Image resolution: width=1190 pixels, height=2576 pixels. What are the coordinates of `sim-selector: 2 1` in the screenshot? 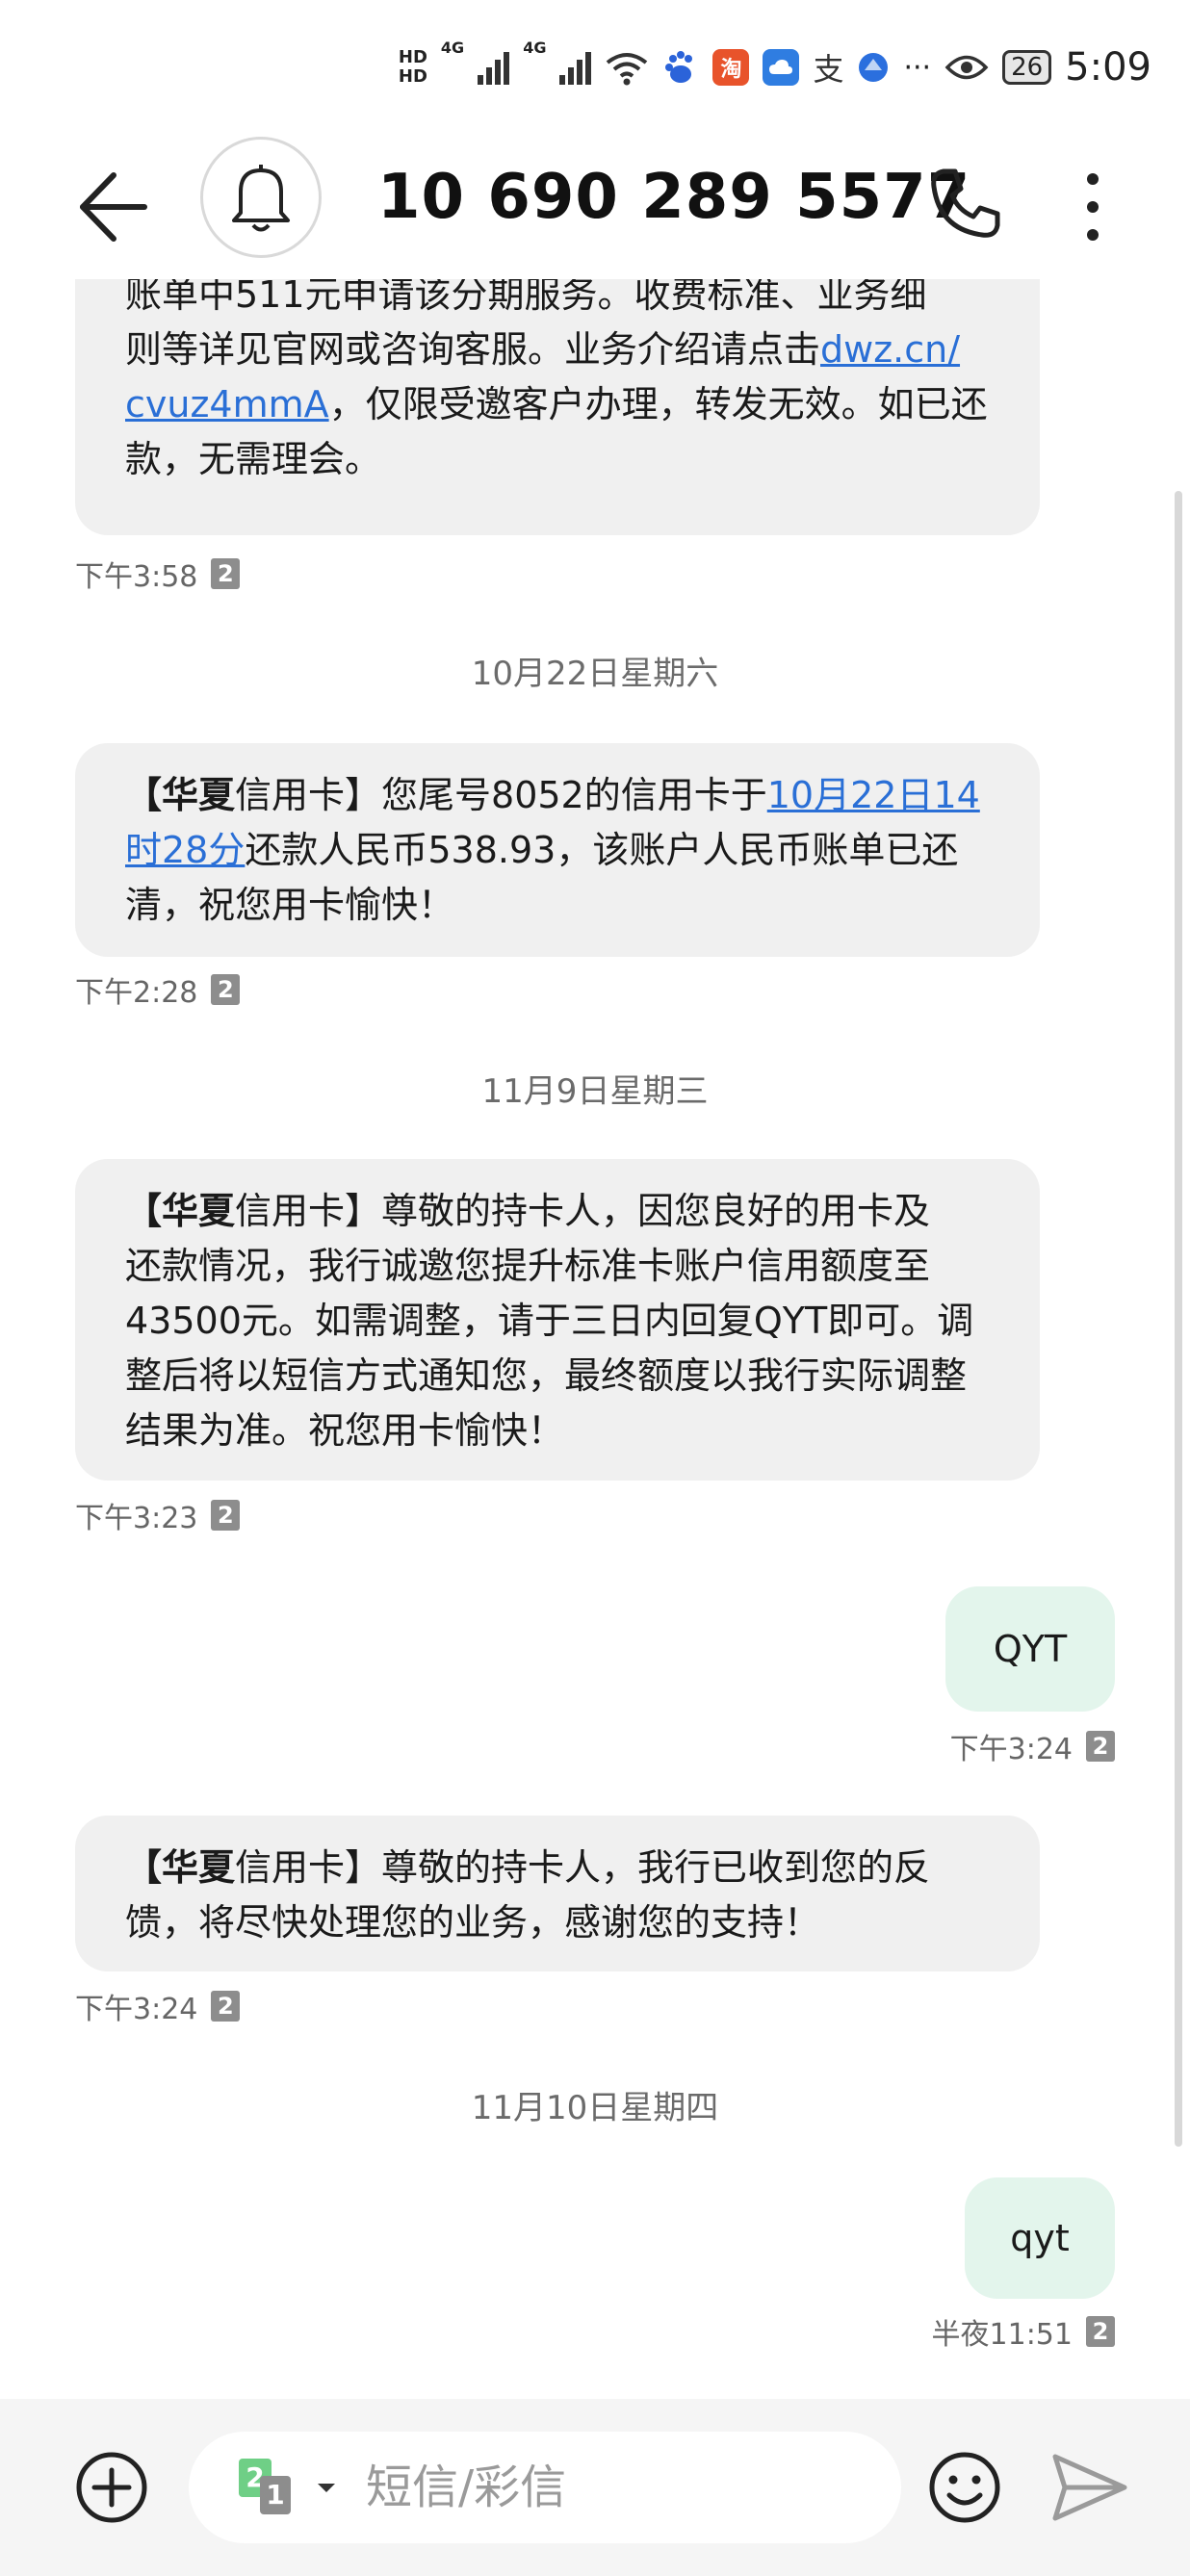 It's located at (287, 2488).